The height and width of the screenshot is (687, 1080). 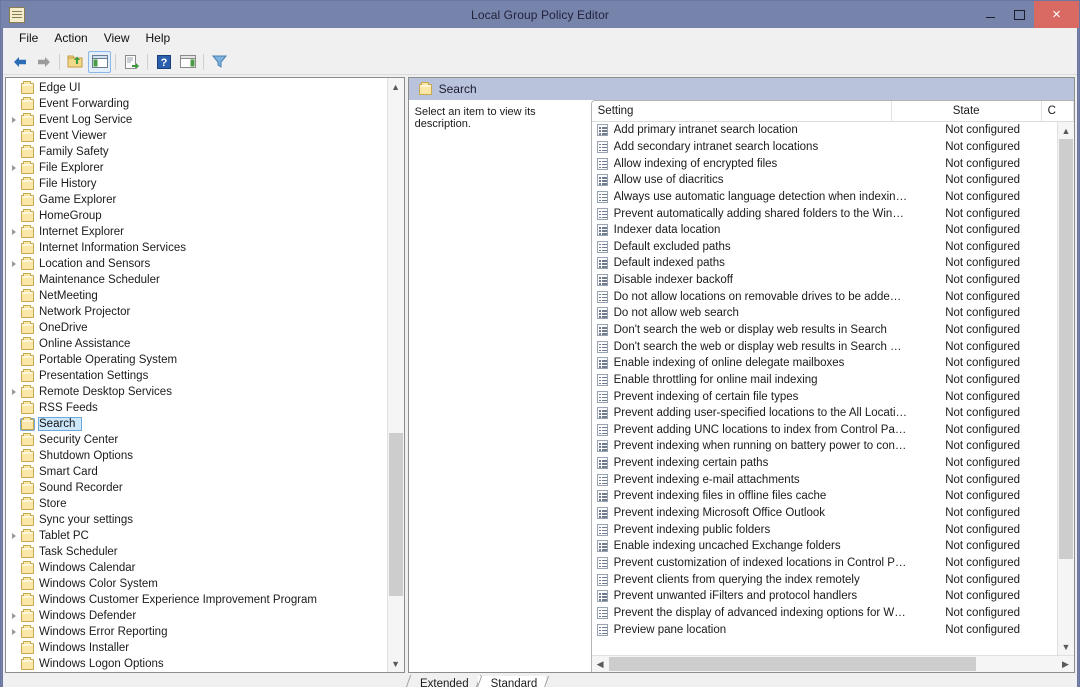 I want to click on list-hscroll-thumb, so click(x=792, y=664).